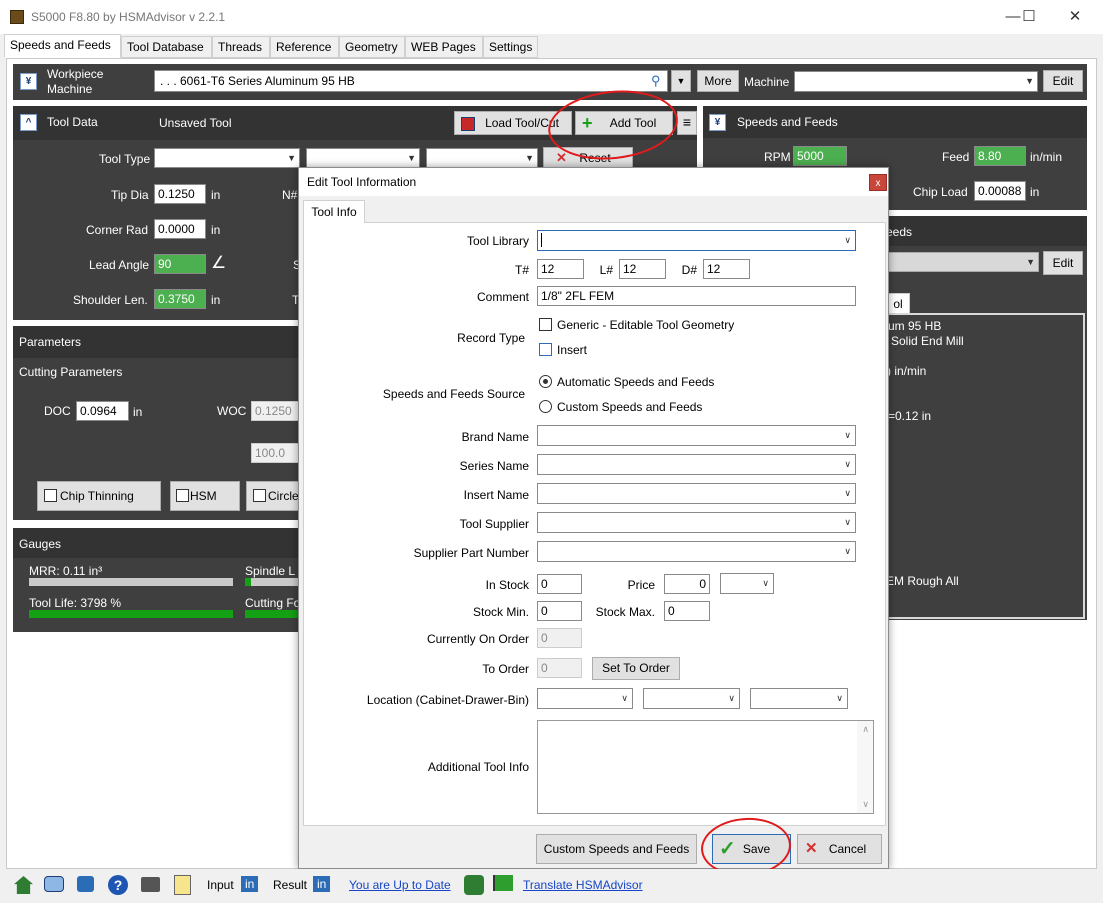  I want to click on stock-min-input: 0, so click(559, 611).